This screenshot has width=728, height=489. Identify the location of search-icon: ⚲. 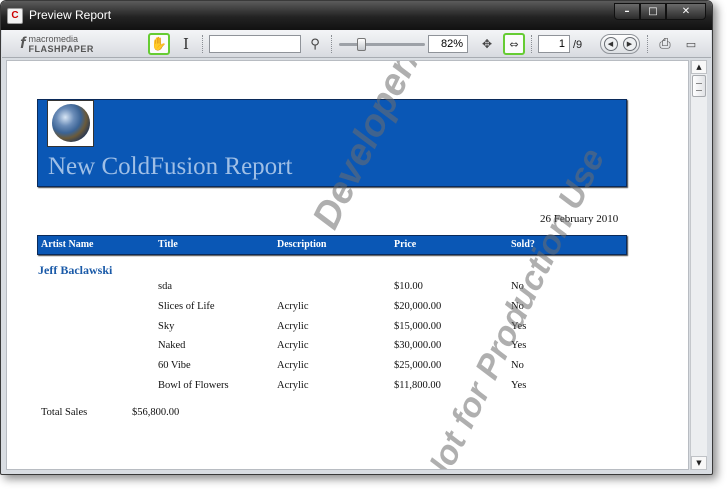
(315, 44).